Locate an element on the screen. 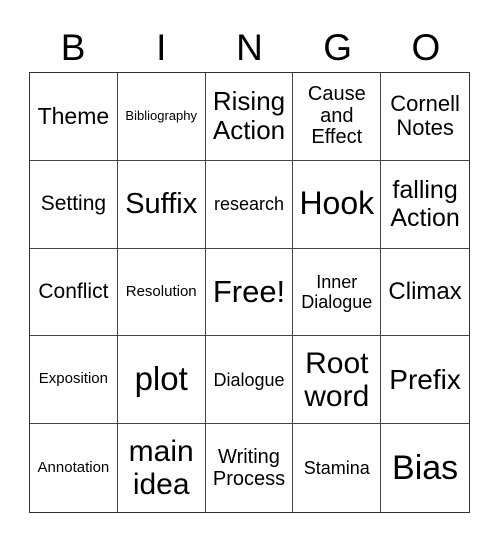 The image size is (500, 544). bingo-cell: plot is located at coordinates (161, 380).